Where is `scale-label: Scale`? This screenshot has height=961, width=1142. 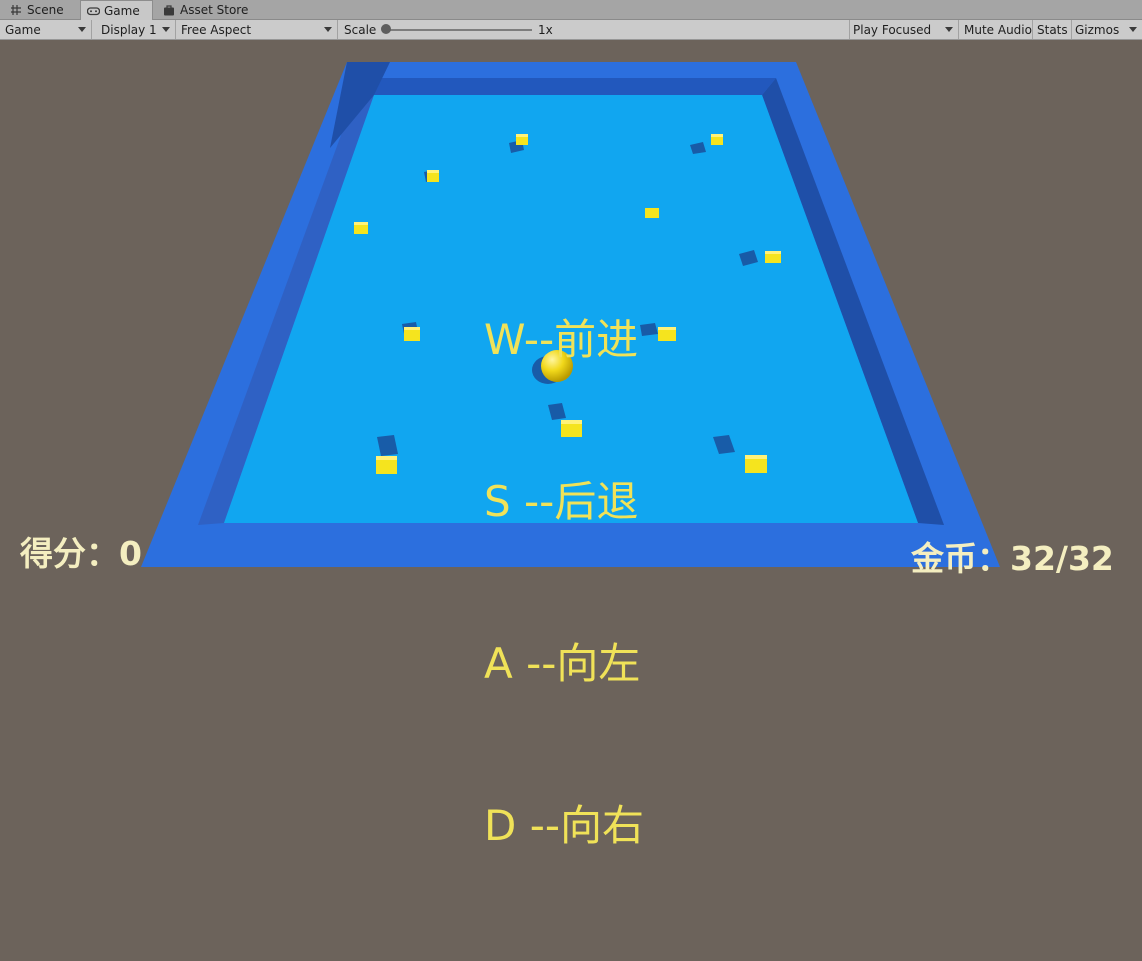
scale-label: Scale is located at coordinates (360, 29).